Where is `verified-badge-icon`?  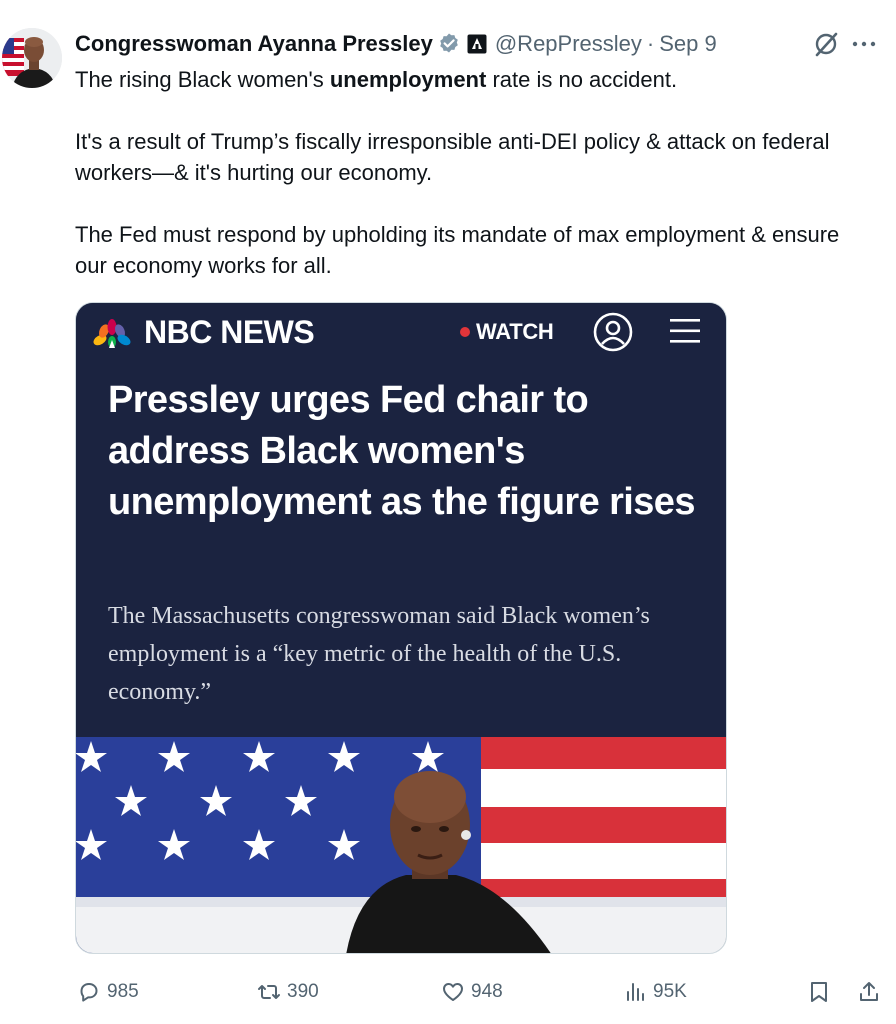
verified-badge-icon is located at coordinates (449, 44).